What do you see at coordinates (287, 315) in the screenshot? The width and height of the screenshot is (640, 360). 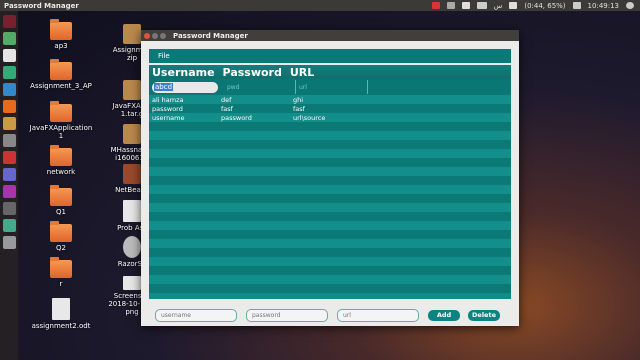 I see `password-input` at bounding box center [287, 315].